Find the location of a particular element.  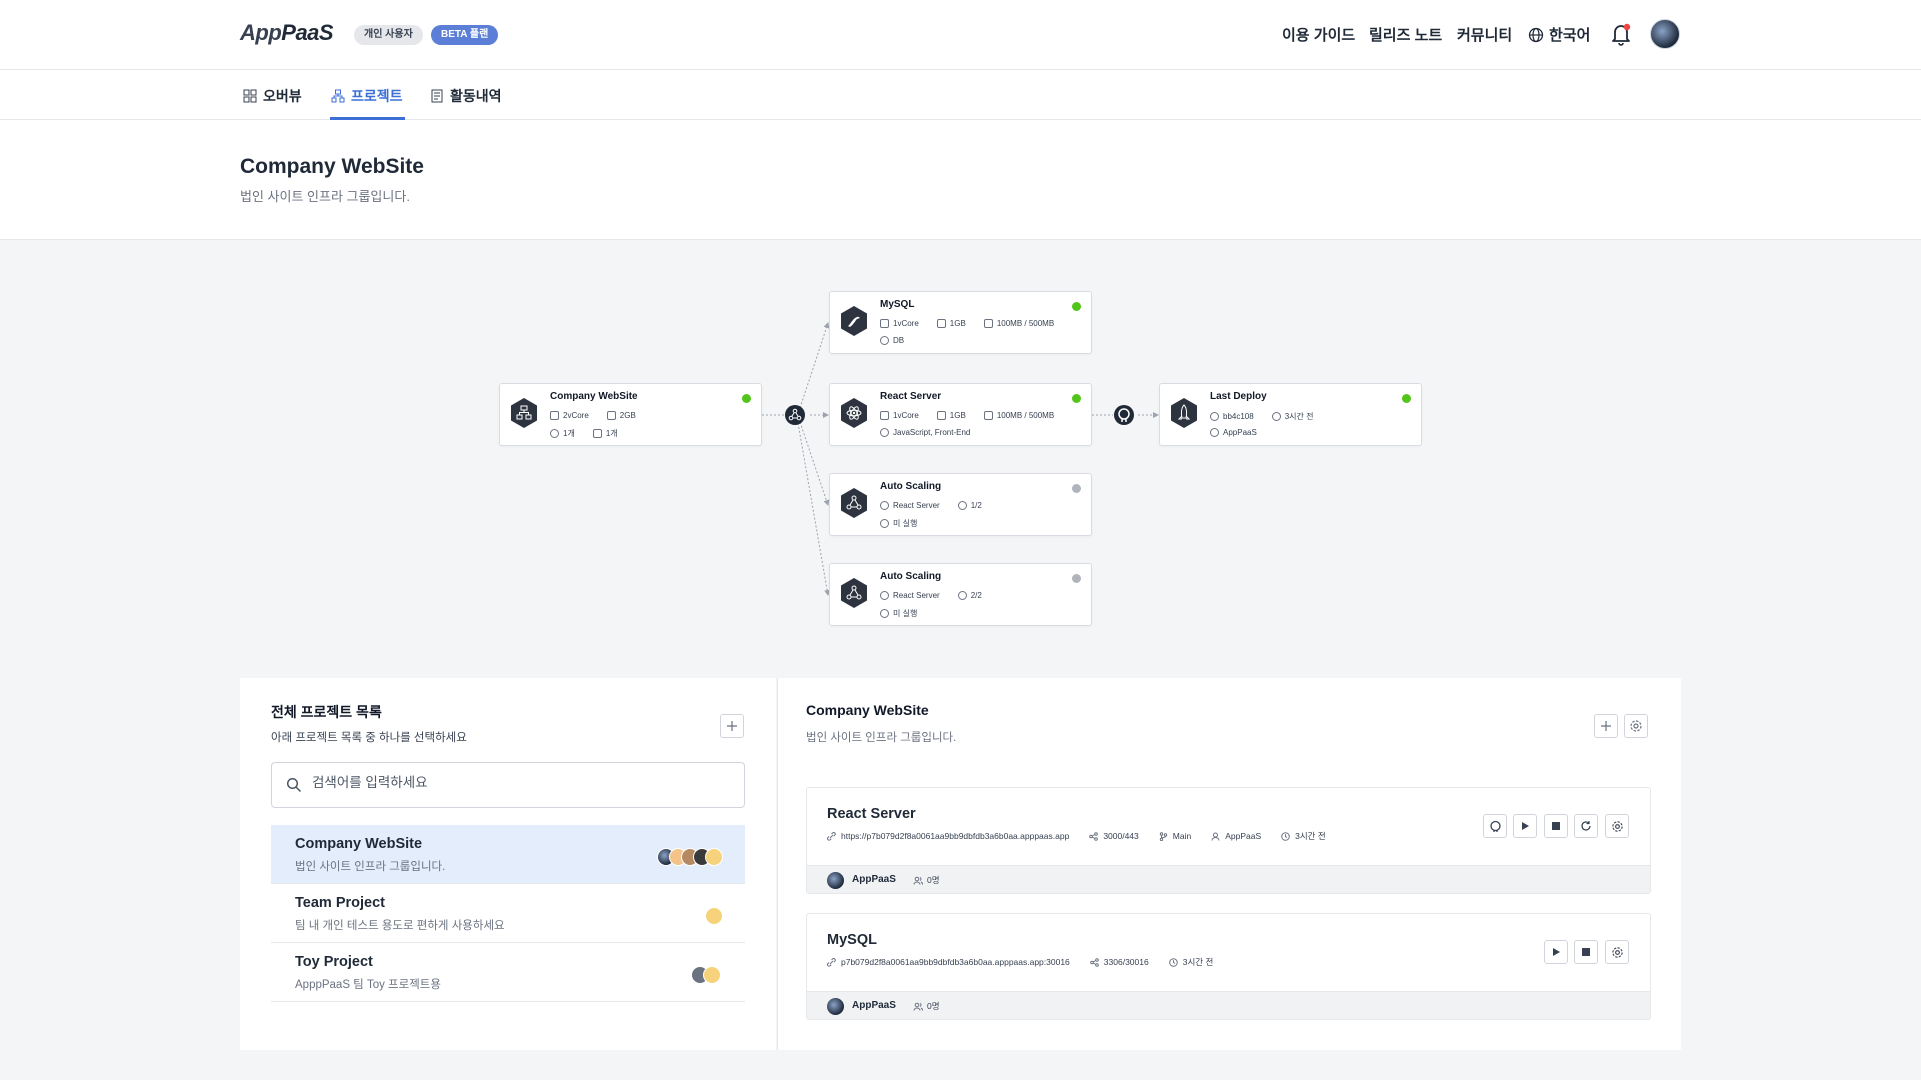

logo-app-text: App is located at coordinates (261, 32).